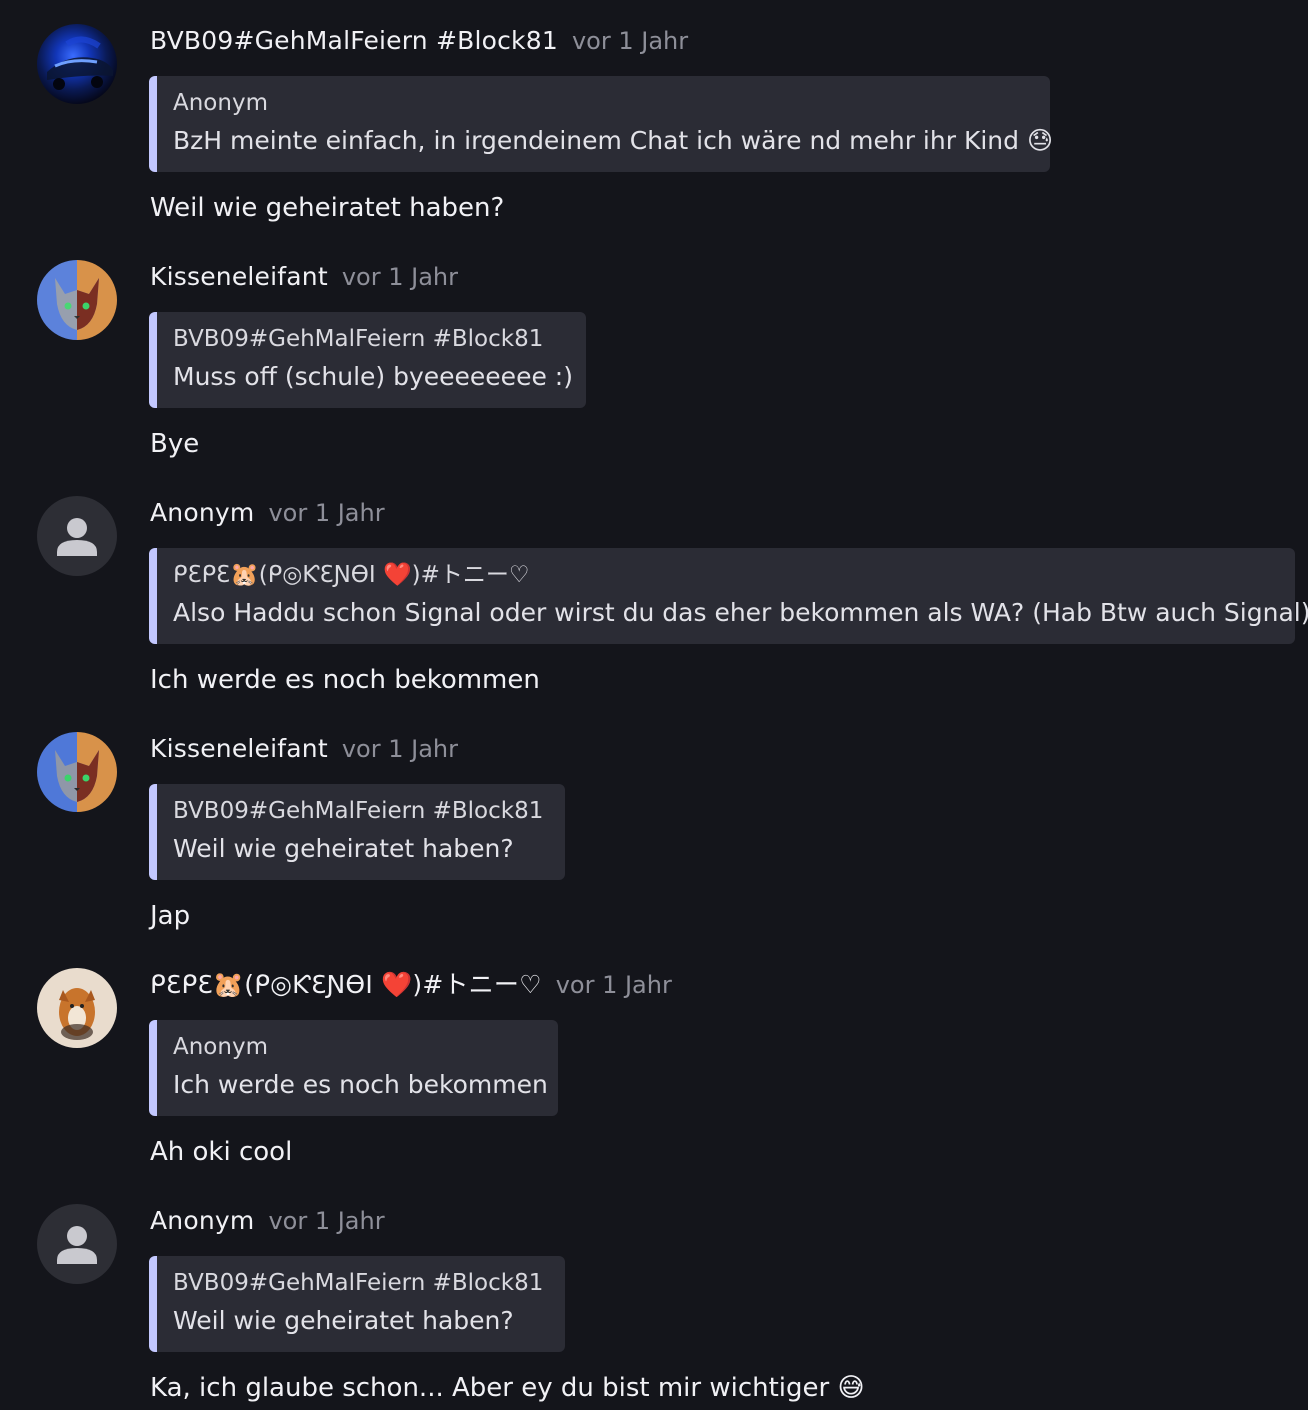 Image resolution: width=1308 pixels, height=1410 pixels. I want to click on comment-header: ᑭƐᑭƐ🐹(ᑭ◎ƘƐƝӨӀ ❤️)#トニー♡ vor 1 Jahr, so click(411, 985).